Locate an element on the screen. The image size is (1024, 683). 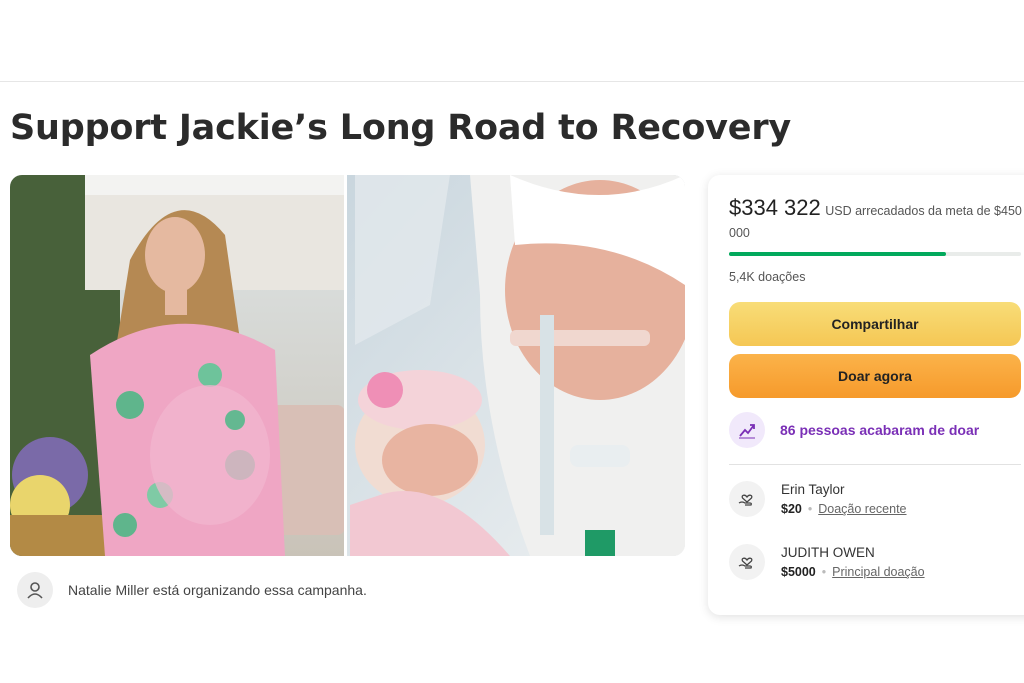
recent-donors-link: 86 pessoas acabaram de doar is located at coordinates (854, 430).